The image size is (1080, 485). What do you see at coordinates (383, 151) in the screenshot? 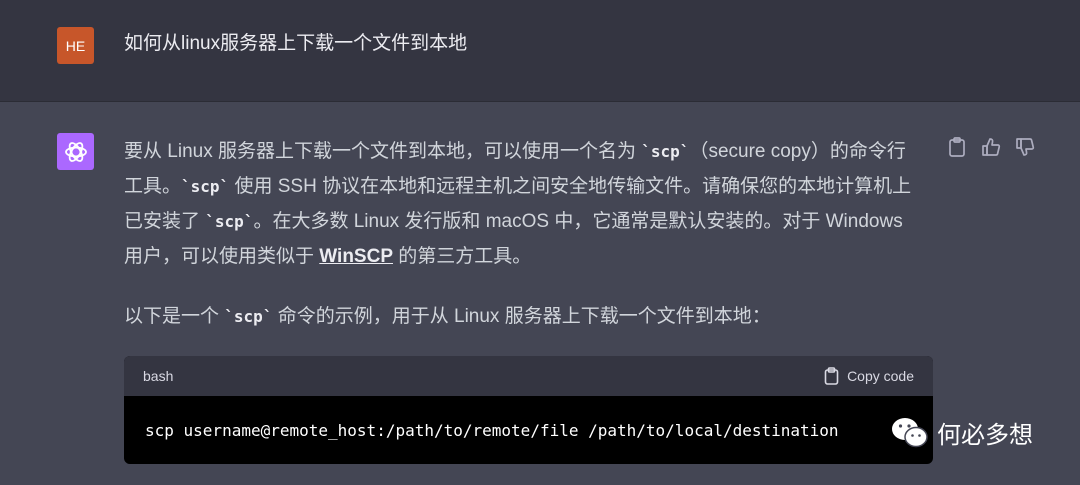
I see `text-span: 要从 Linux 服务器上下载一个文件到本地，可以使用一个名为` at bounding box center [383, 151].